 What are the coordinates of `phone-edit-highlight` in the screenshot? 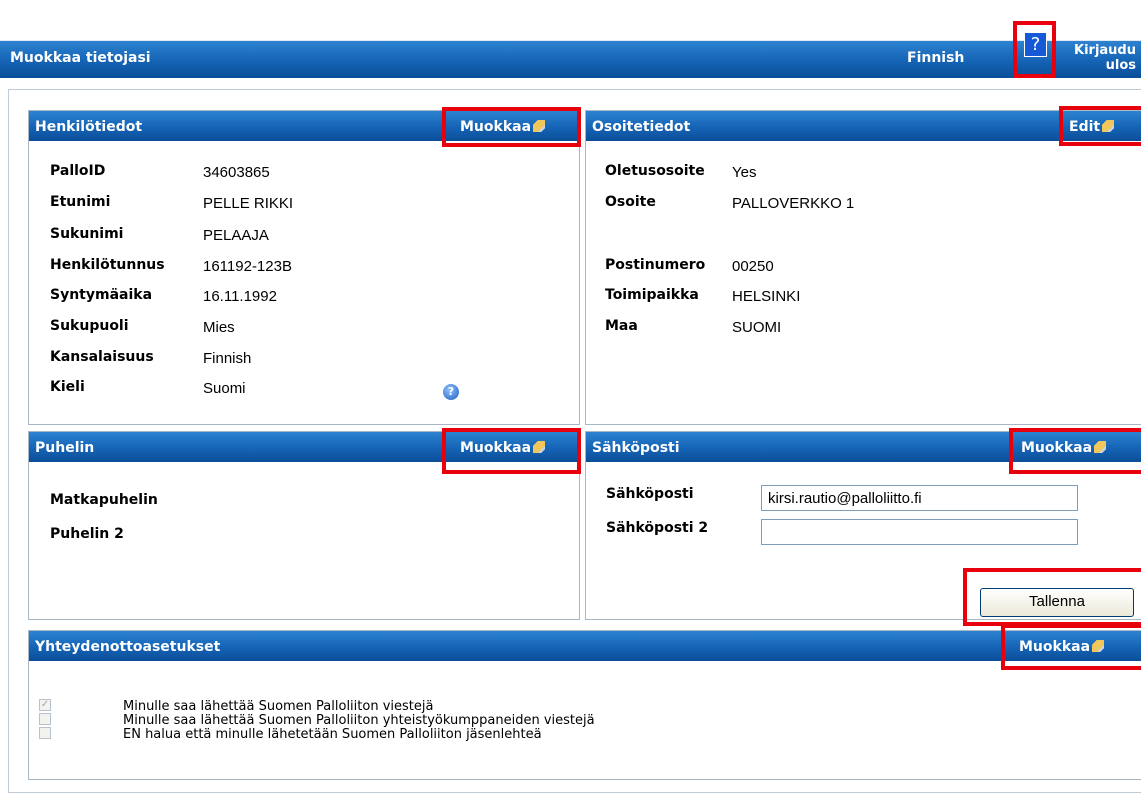 It's located at (511, 451).